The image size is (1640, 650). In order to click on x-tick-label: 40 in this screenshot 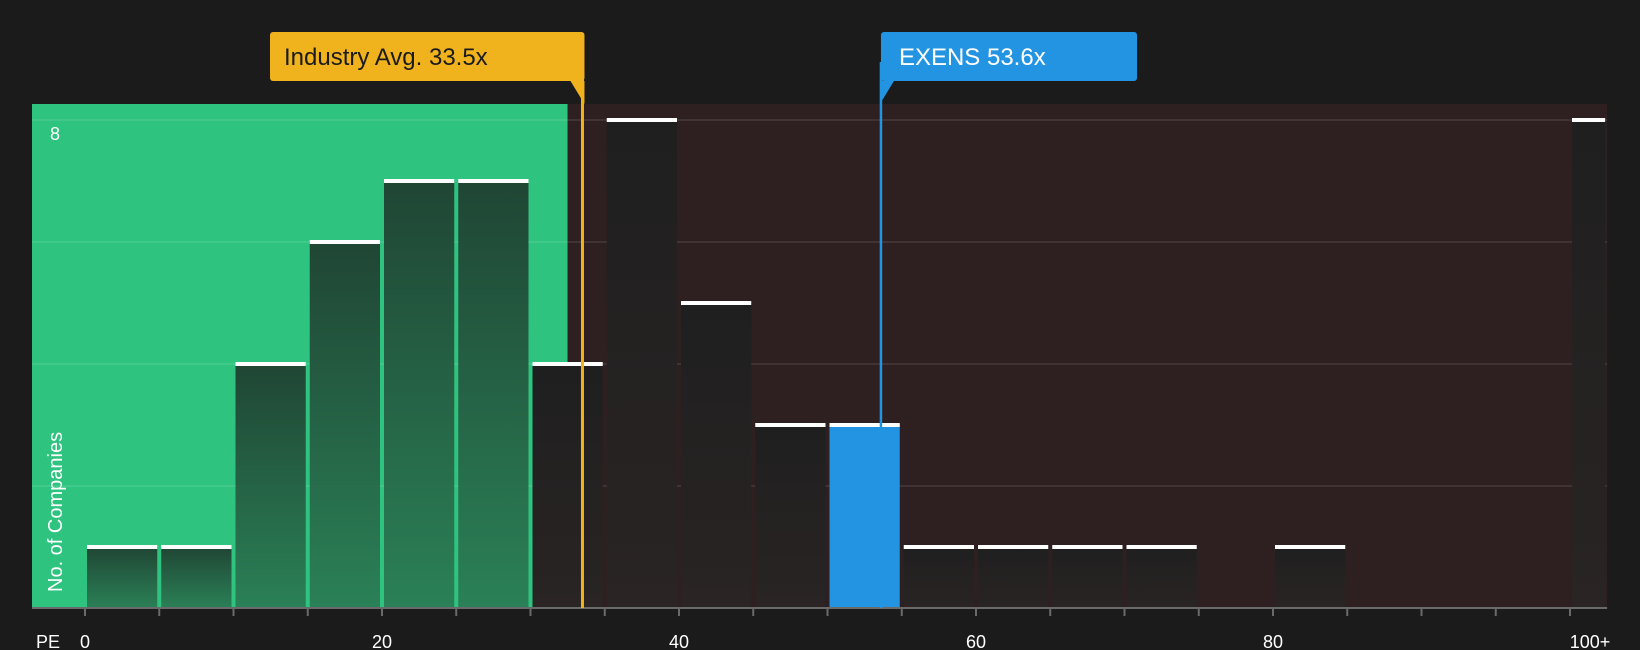, I will do `click(679, 641)`.